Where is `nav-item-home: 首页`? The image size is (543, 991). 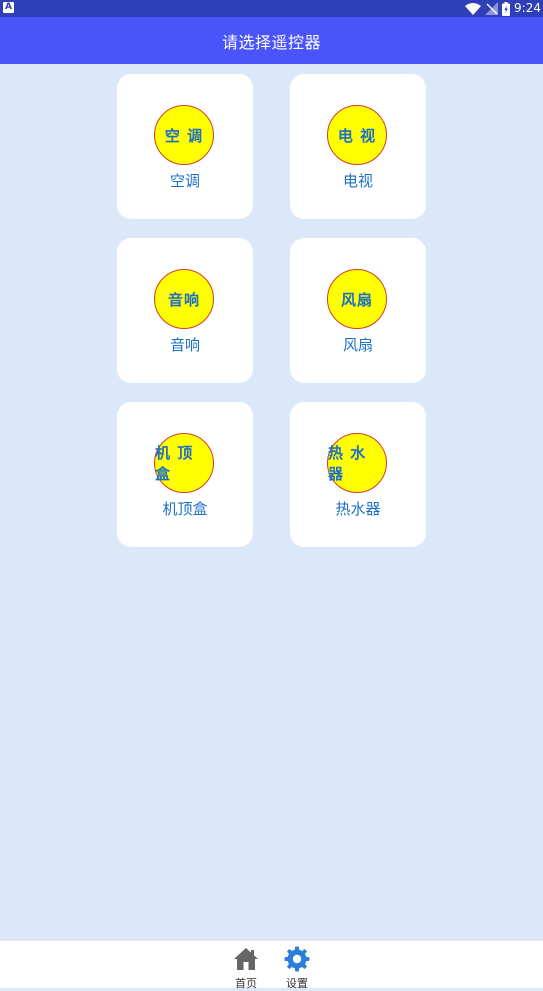 nav-item-home: 首页 is located at coordinates (246, 967).